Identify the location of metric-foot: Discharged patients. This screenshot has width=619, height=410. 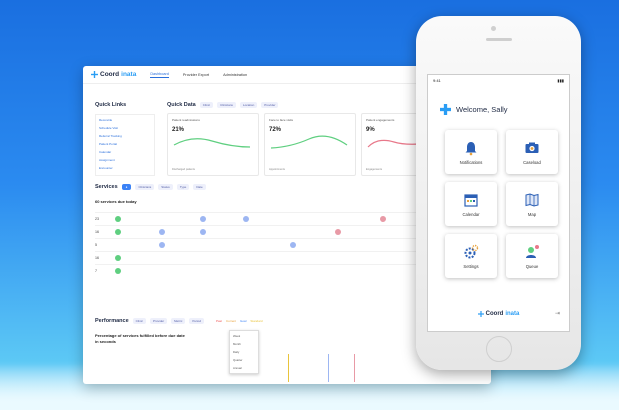
(183, 169).